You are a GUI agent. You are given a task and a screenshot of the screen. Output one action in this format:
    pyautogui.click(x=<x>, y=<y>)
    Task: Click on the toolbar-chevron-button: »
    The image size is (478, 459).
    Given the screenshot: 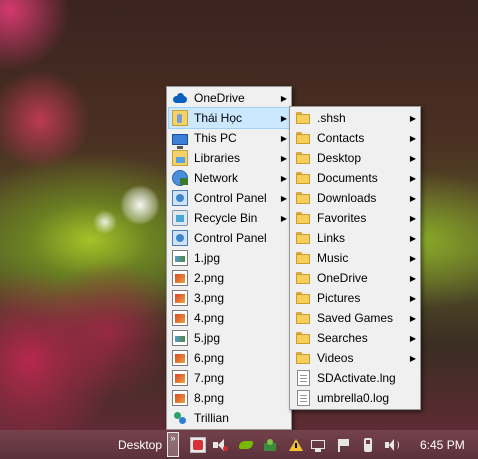 What is the action you would take?
    pyautogui.click(x=173, y=444)
    